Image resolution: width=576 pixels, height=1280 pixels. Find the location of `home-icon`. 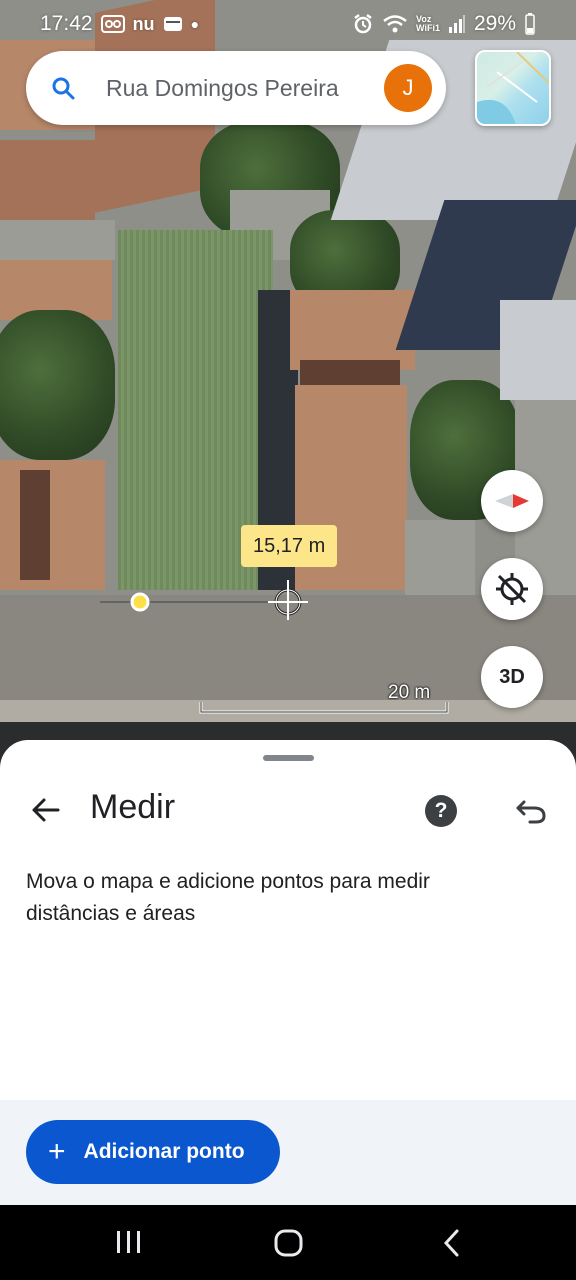

home-icon is located at coordinates (289, 1243).